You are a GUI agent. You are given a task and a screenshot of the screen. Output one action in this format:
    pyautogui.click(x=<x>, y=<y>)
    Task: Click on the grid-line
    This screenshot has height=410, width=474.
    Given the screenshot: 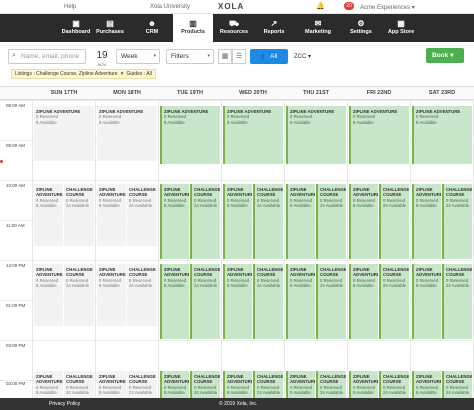 What is the action you would take?
    pyautogui.click(x=95, y=249)
    